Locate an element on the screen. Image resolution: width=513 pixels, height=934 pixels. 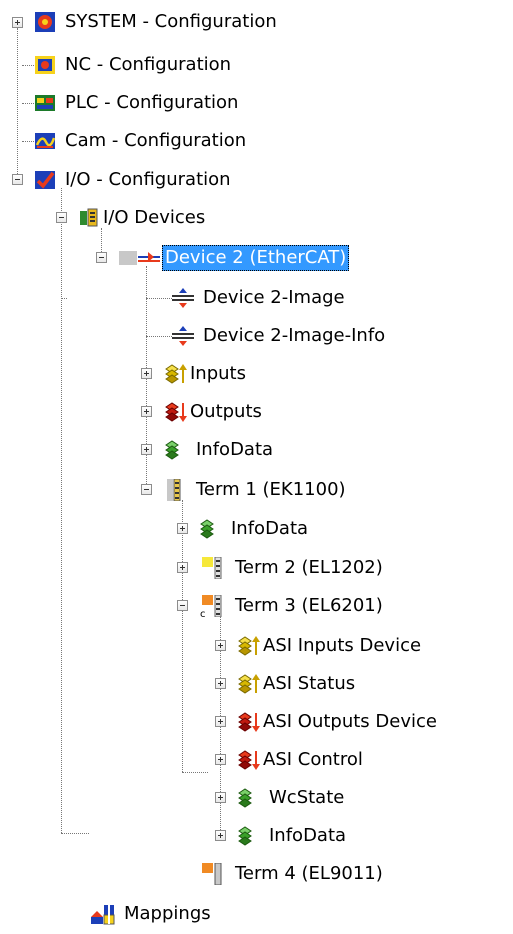
tree-item-label: SYSTEM - Configuration is located at coordinates (171, 21).